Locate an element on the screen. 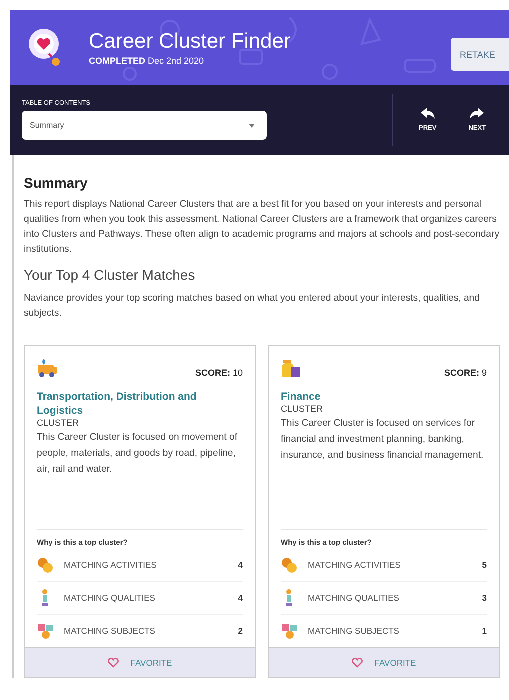 This screenshot has height=700, width=509. reason-count: 5 is located at coordinates (484, 565).